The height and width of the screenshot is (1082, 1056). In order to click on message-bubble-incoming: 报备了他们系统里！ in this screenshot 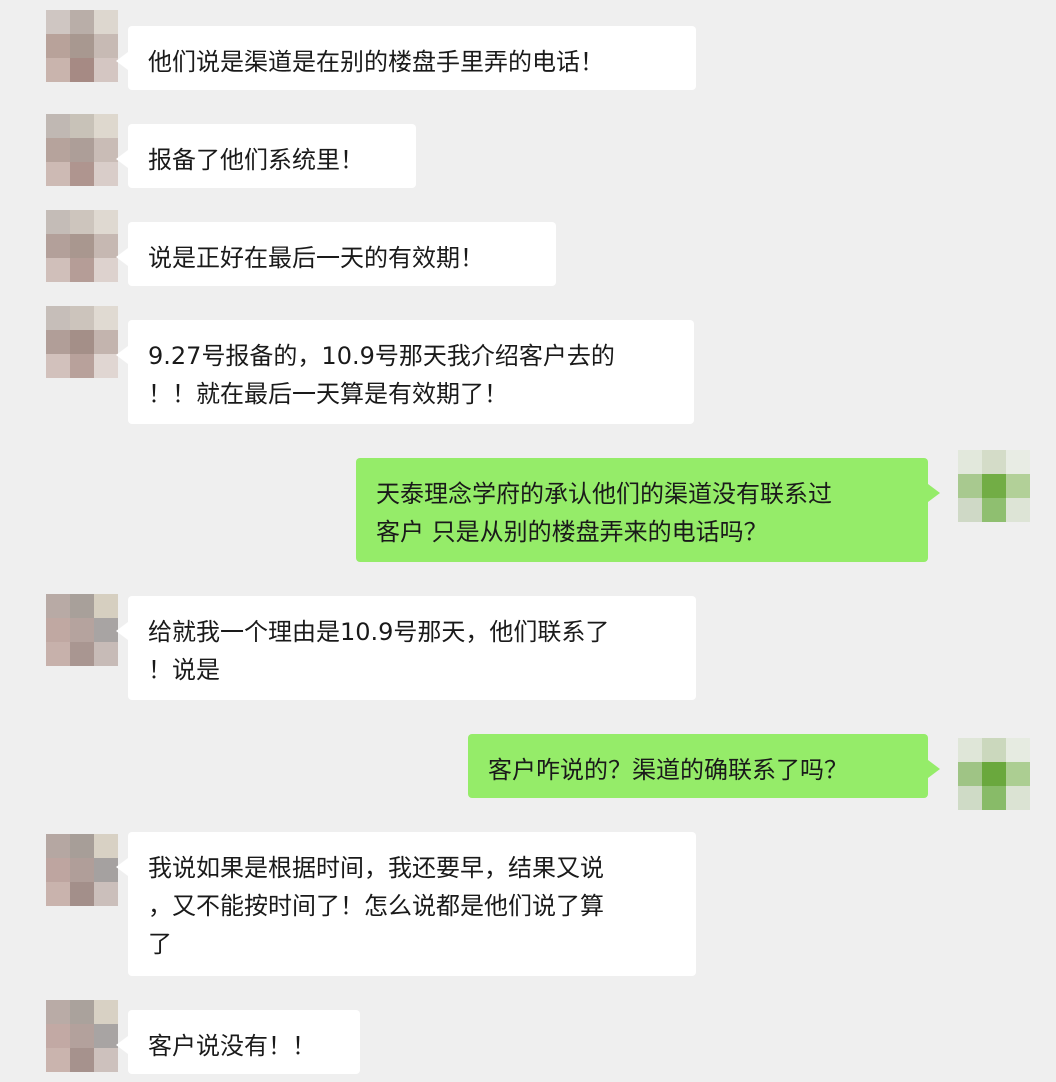, I will do `click(266, 156)`.